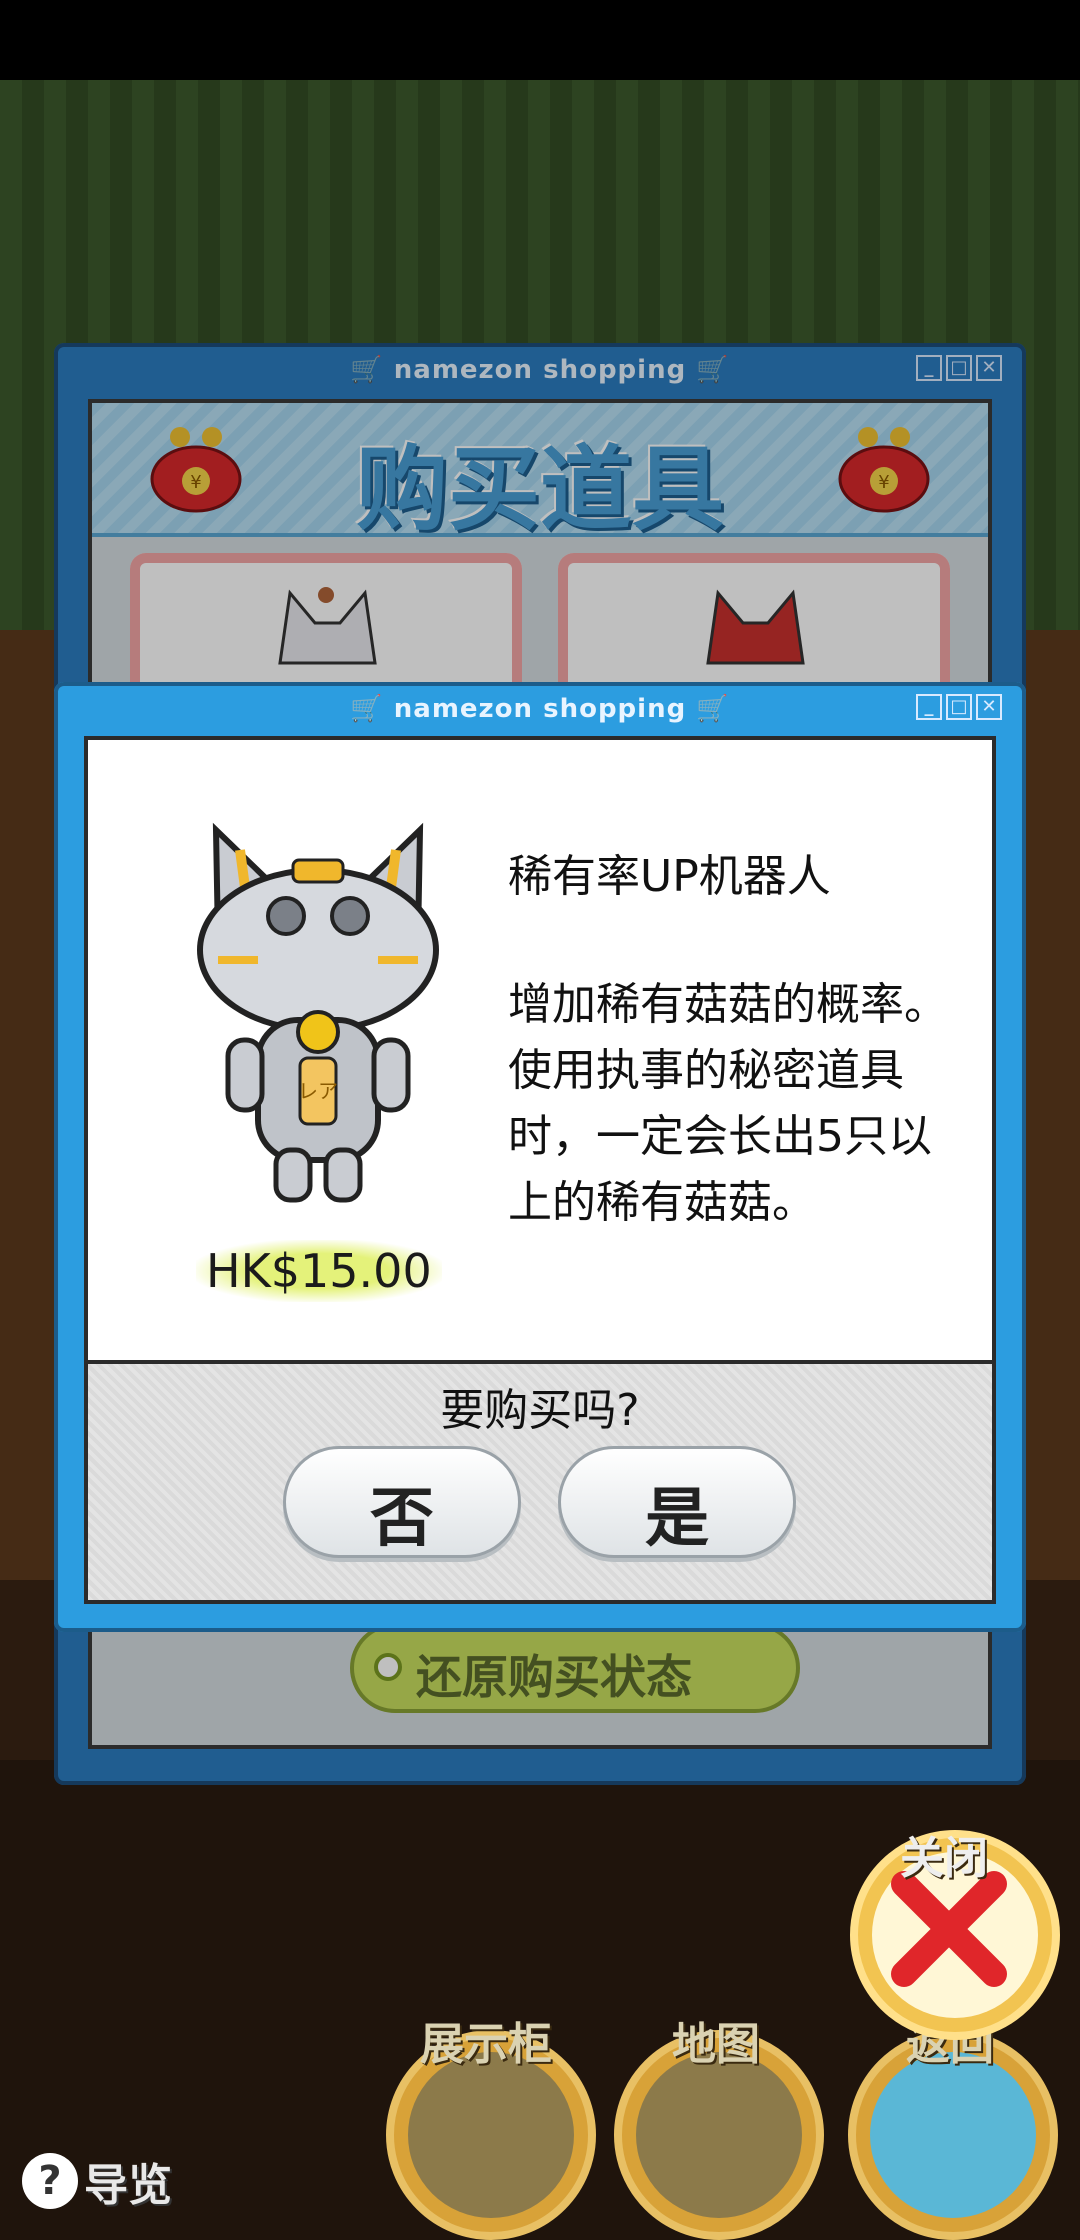  Describe the element at coordinates (318, 1012) in the screenshot. I see `robot-cat-icon: レア` at that location.